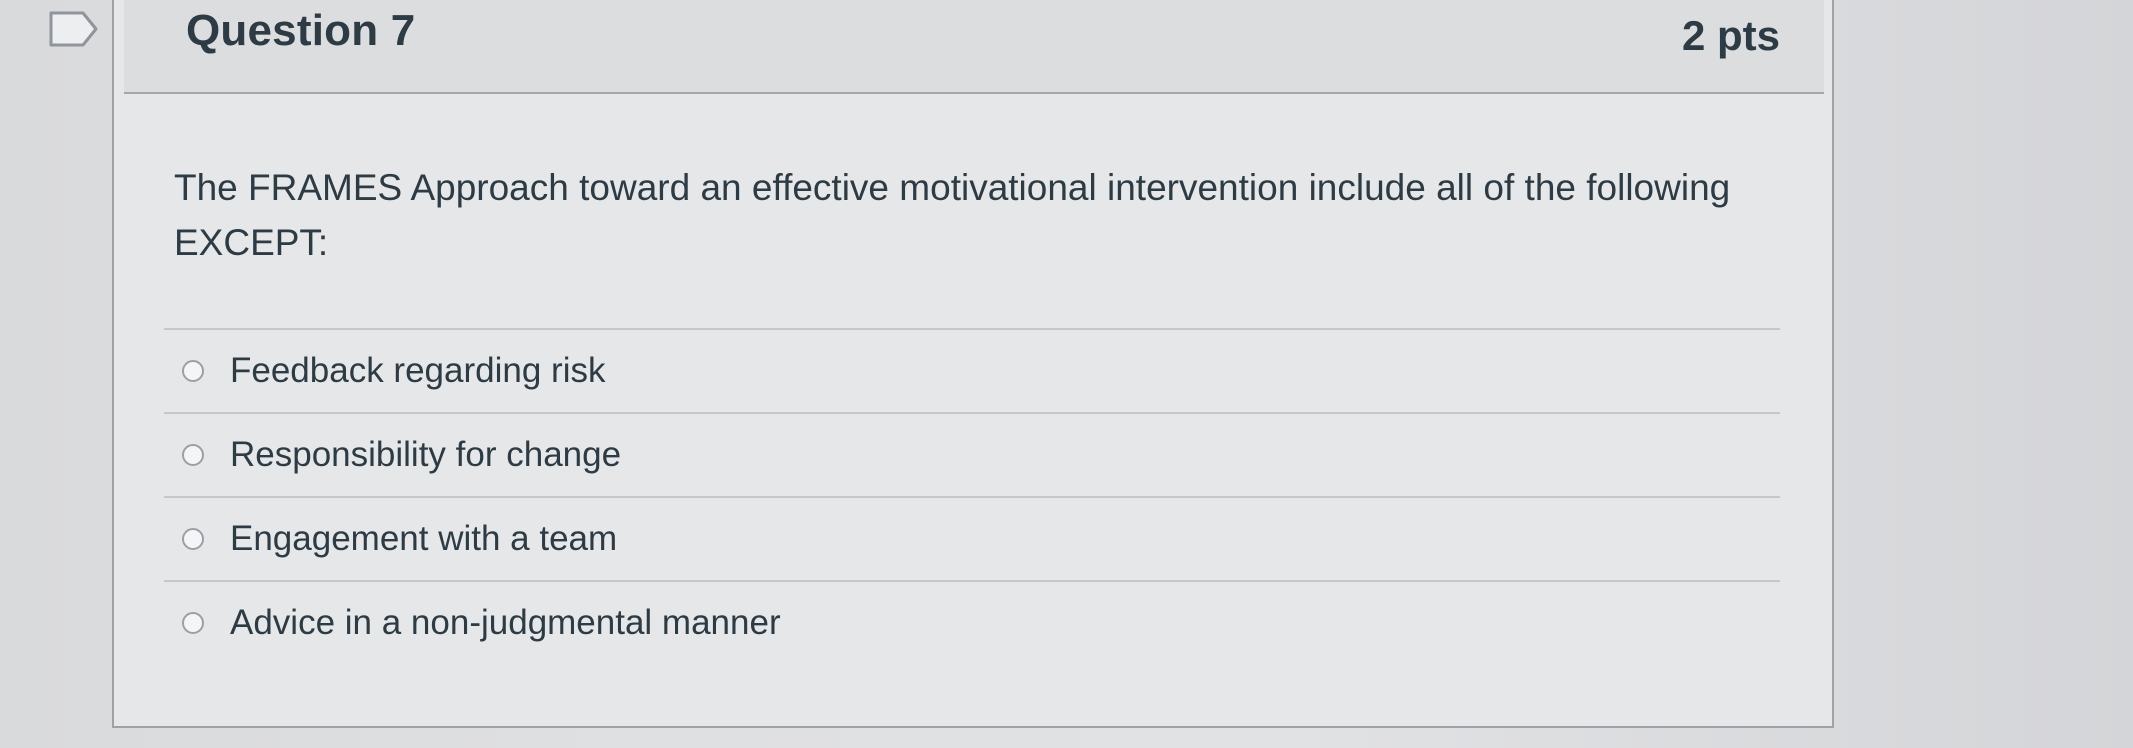  Describe the element at coordinates (74, 29) in the screenshot. I see `flag-question-icon` at that location.